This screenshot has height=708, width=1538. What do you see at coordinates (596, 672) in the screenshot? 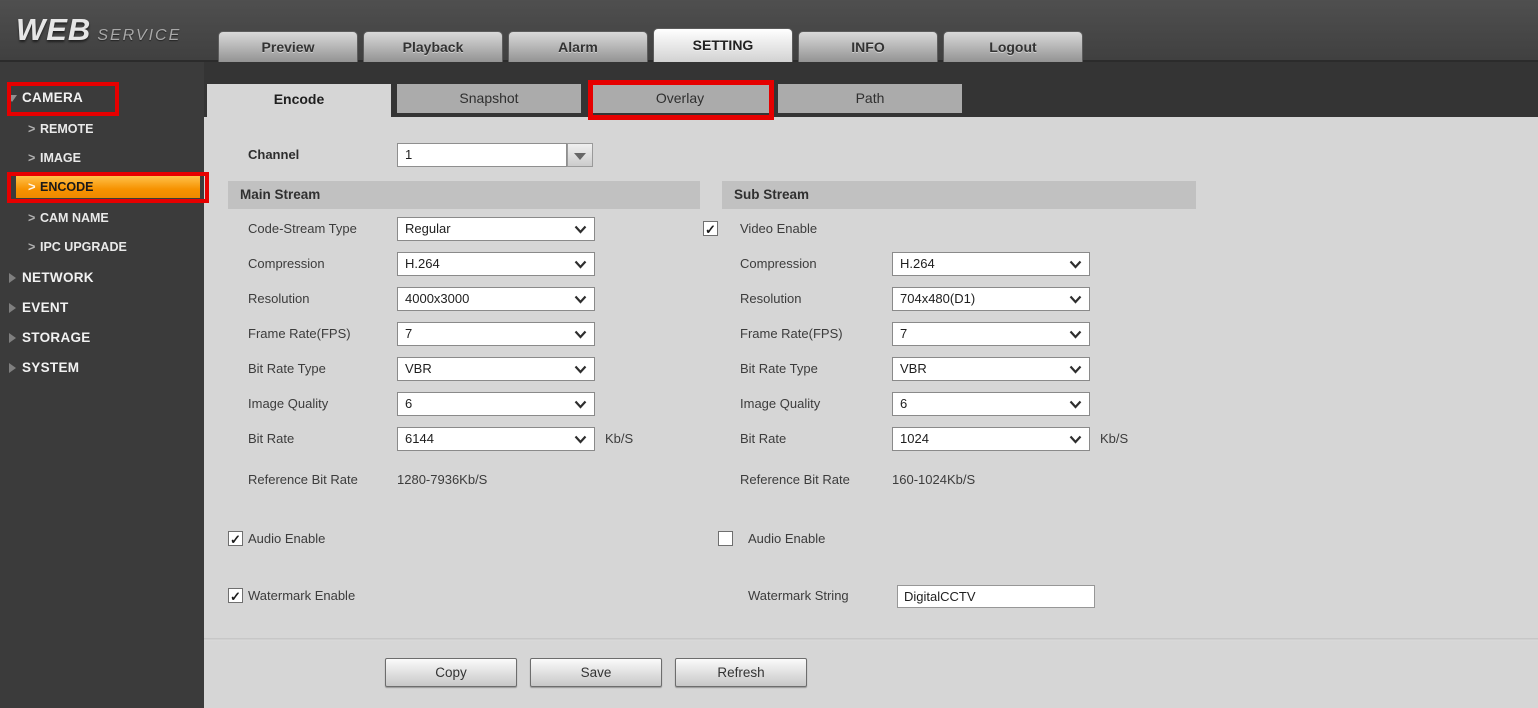
I see `save-button: Save` at bounding box center [596, 672].